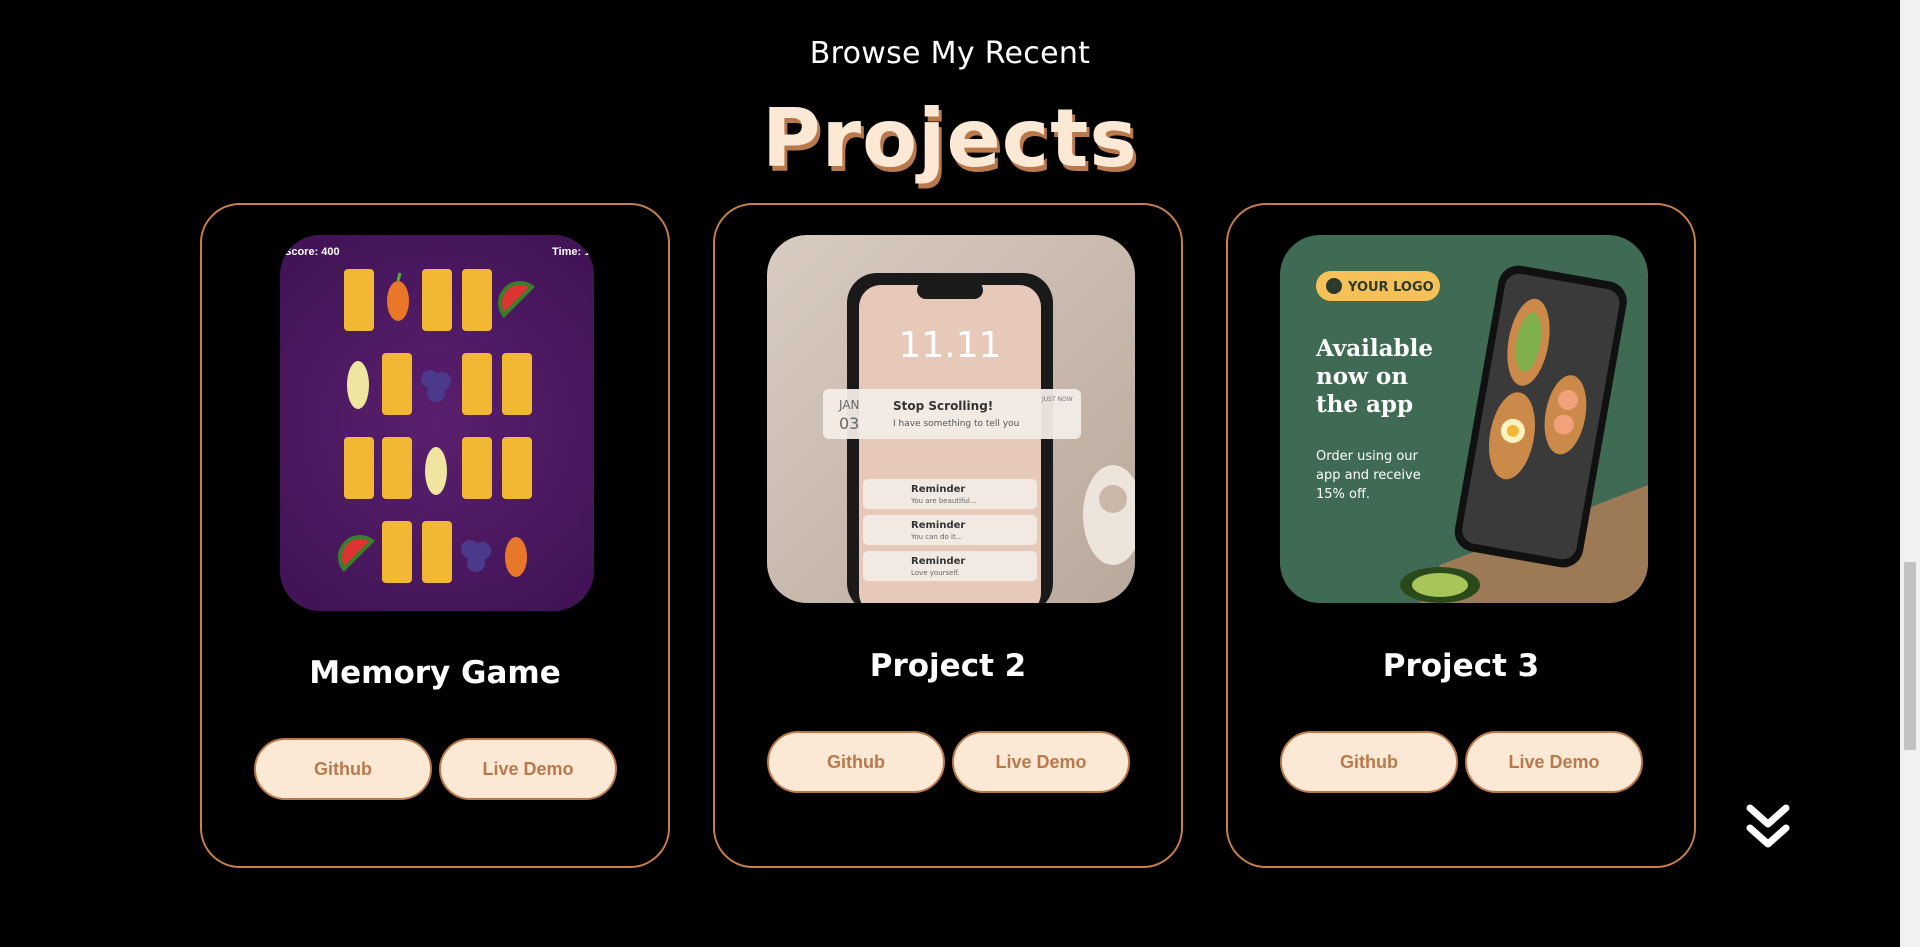 Image resolution: width=1920 pixels, height=947 pixels. Describe the element at coordinates (943, 406) in the screenshot. I see `notif-title: Stop Scrolling!` at that location.